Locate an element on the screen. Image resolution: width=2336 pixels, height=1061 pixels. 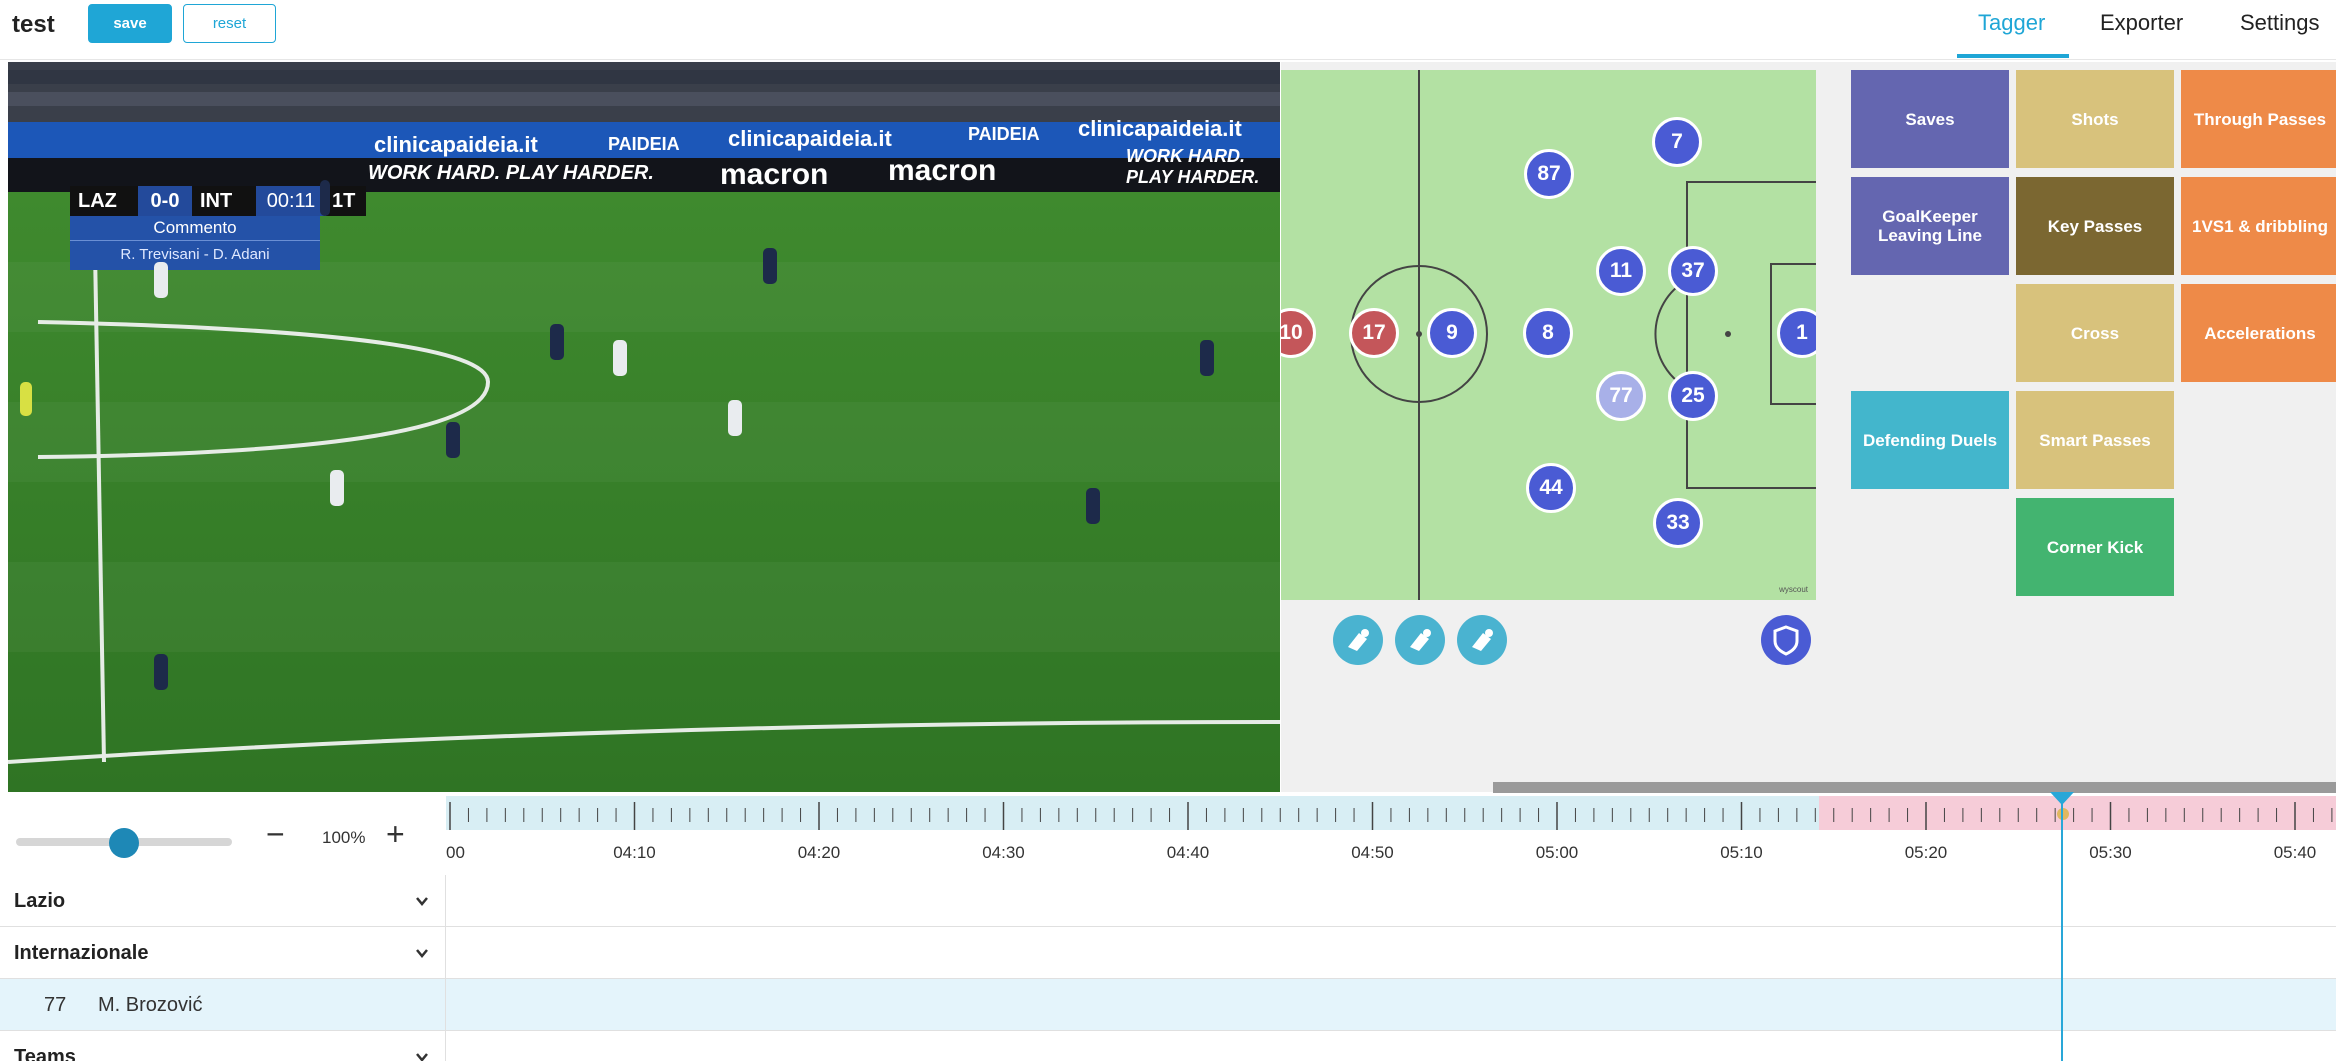
player-number: 77 is located at coordinates (55, 1005).